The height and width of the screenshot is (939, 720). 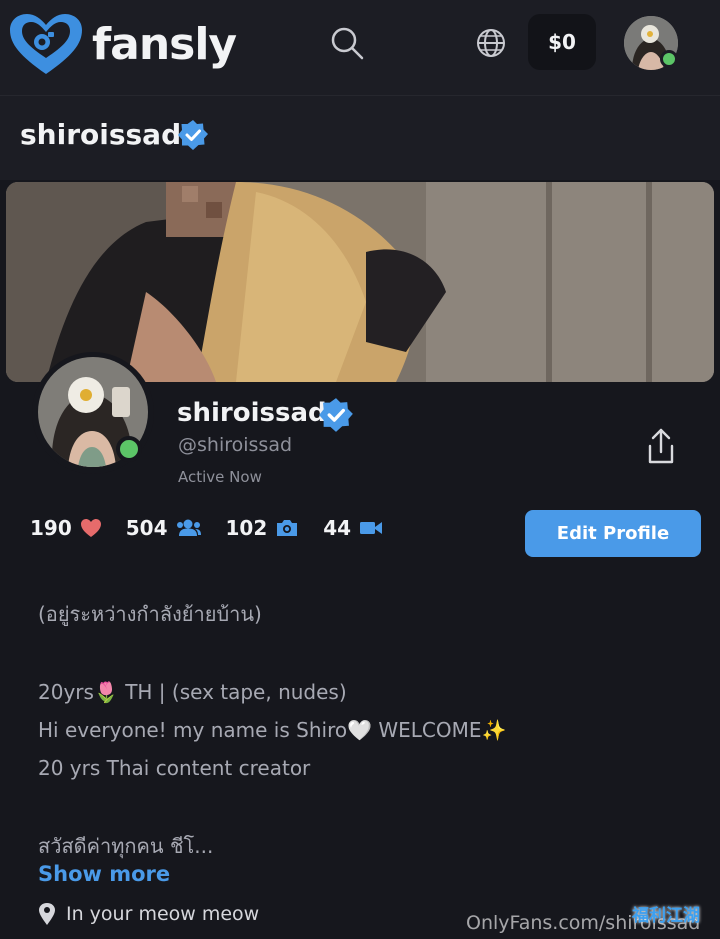 I want to click on likes-count: 190, so click(x=51, y=528).